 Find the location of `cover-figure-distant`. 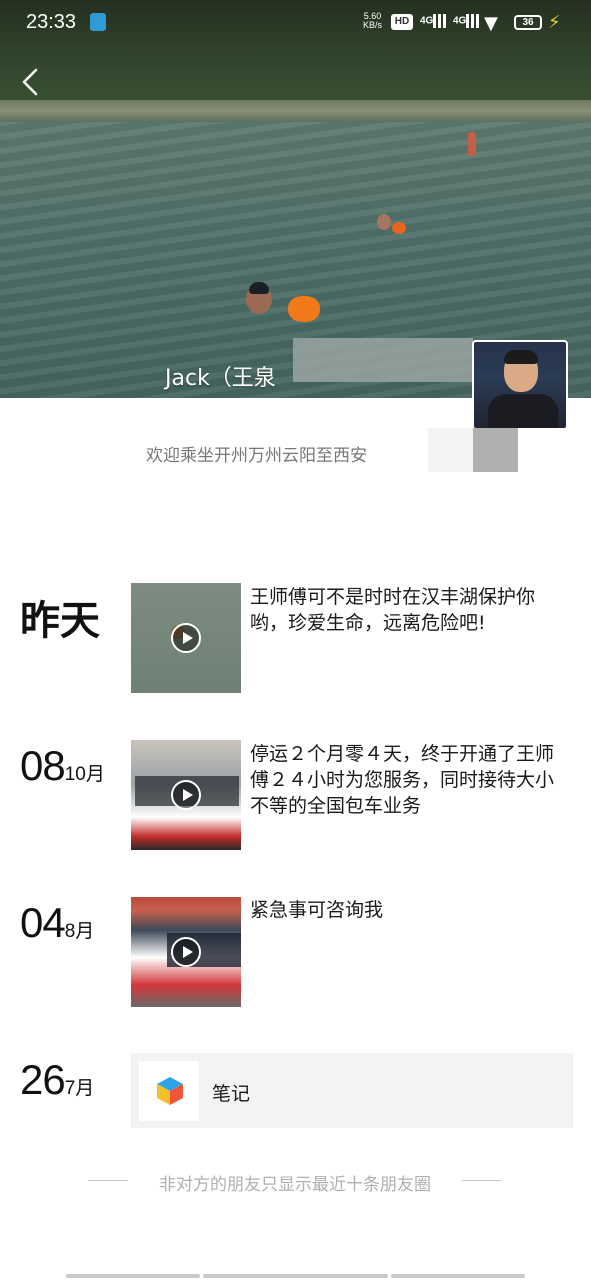

cover-figure-distant is located at coordinates (472, 144).